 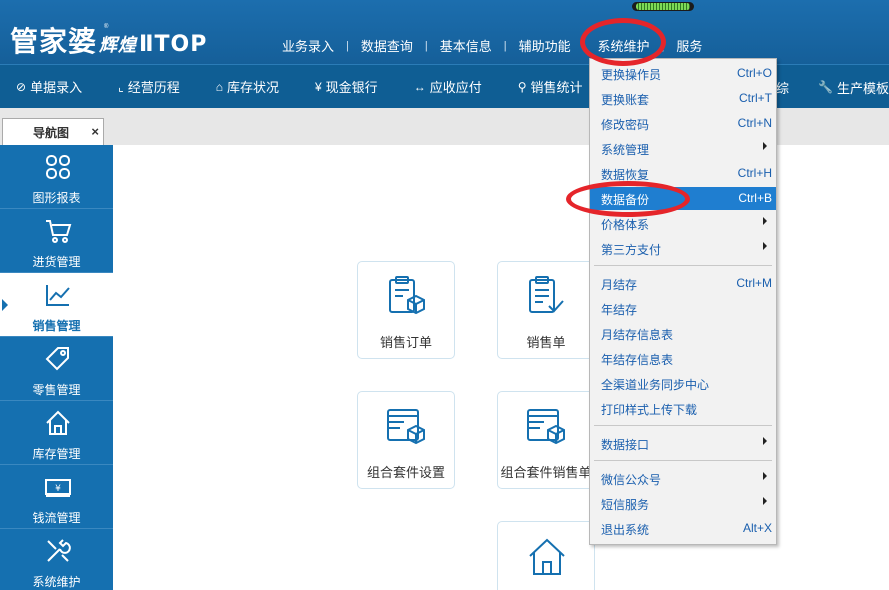 What do you see at coordinates (783, 88) in the screenshot?
I see `toolbar-hidden-fragment: 综` at bounding box center [783, 88].